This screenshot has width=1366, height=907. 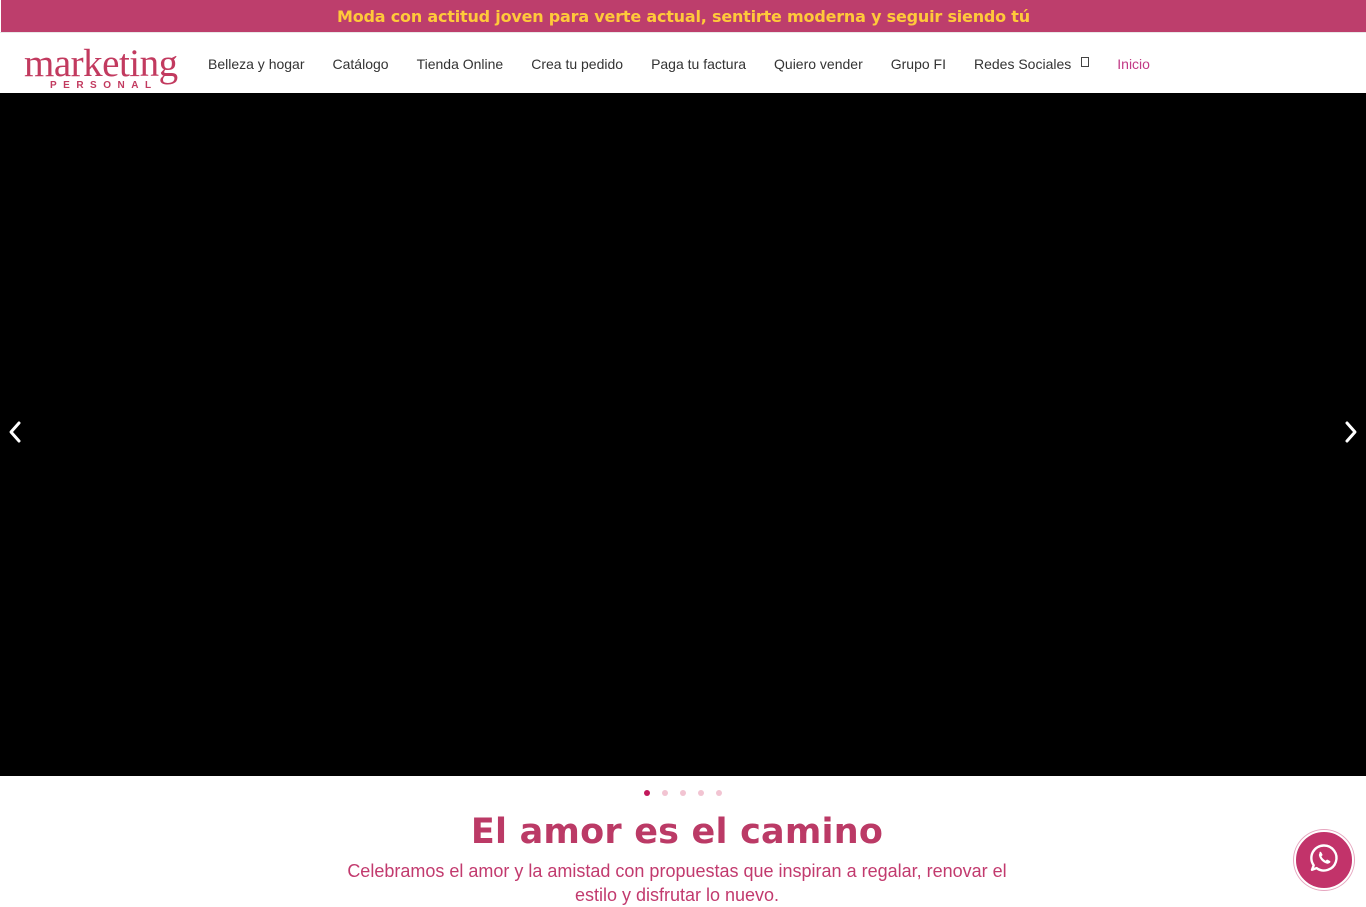 What do you see at coordinates (577, 64) in the screenshot?
I see `nav-item-crea-tu-pedido: Crea tu pedido` at bounding box center [577, 64].